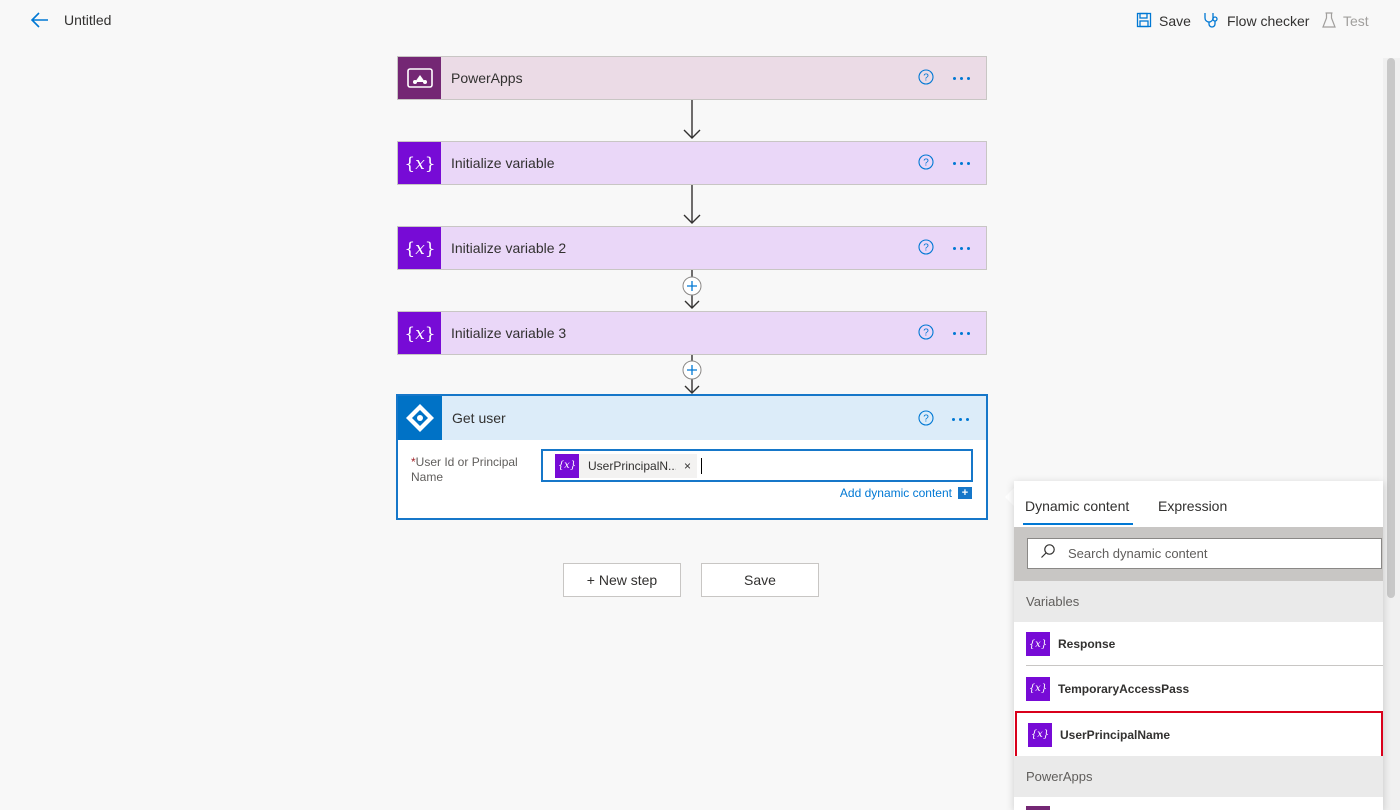 This screenshot has height=810, width=1400. Describe the element at coordinates (1087, 644) in the screenshot. I see `item-label: Response` at that location.